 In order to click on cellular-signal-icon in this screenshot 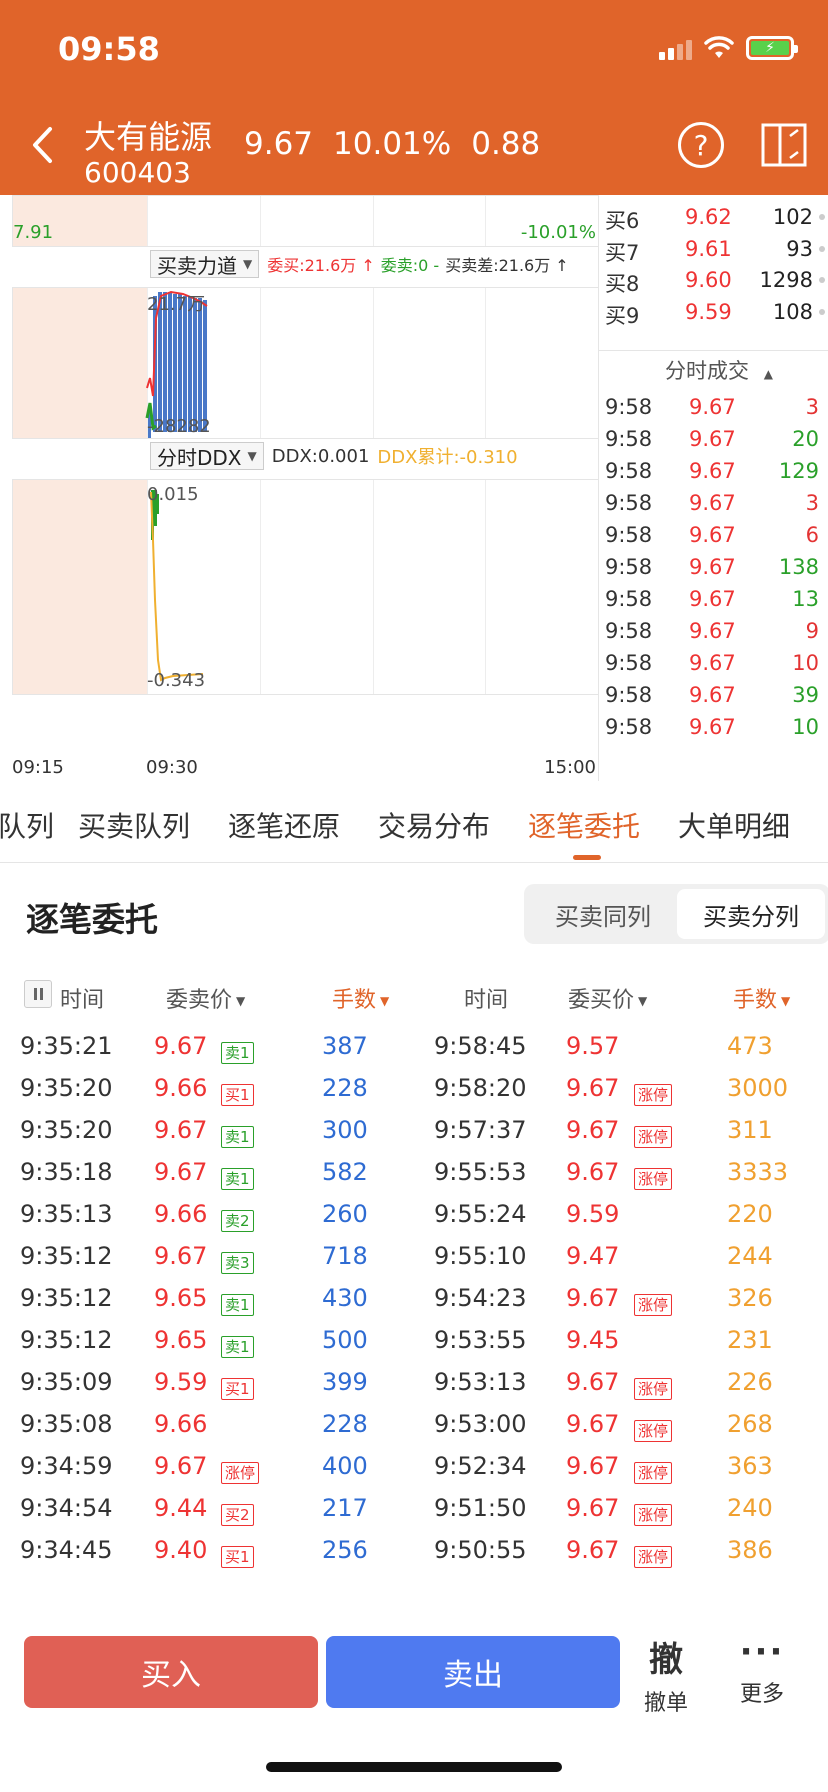, I will do `click(675, 49)`.